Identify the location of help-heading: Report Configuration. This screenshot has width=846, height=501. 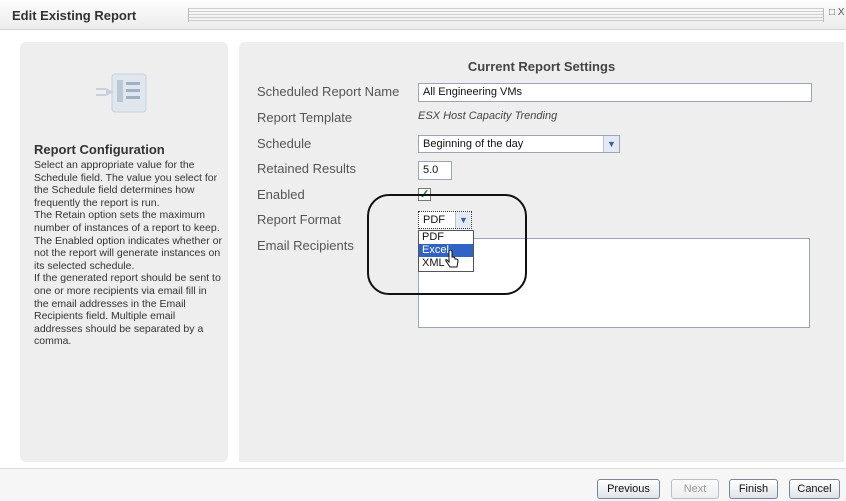
(99, 149).